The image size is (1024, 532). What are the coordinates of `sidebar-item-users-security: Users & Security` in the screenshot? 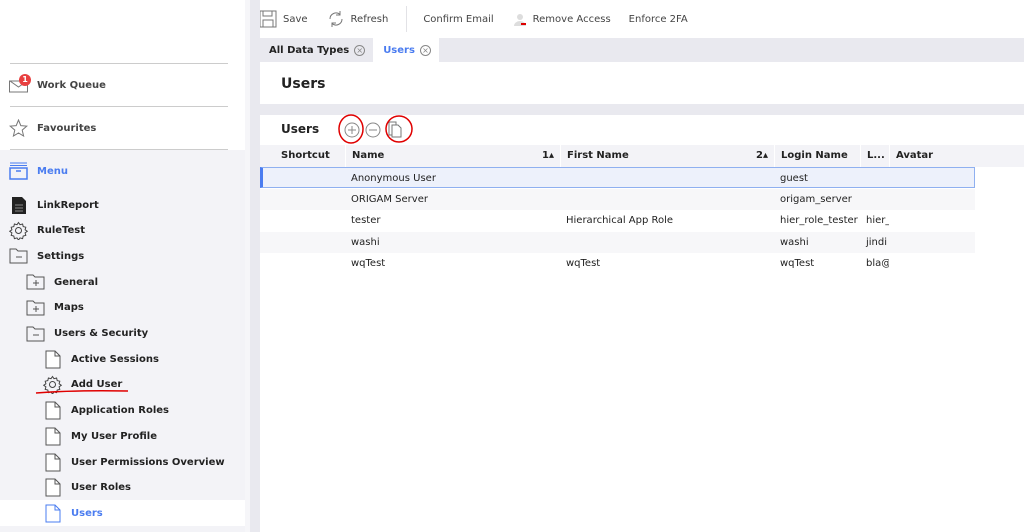 It's located at (87, 334).